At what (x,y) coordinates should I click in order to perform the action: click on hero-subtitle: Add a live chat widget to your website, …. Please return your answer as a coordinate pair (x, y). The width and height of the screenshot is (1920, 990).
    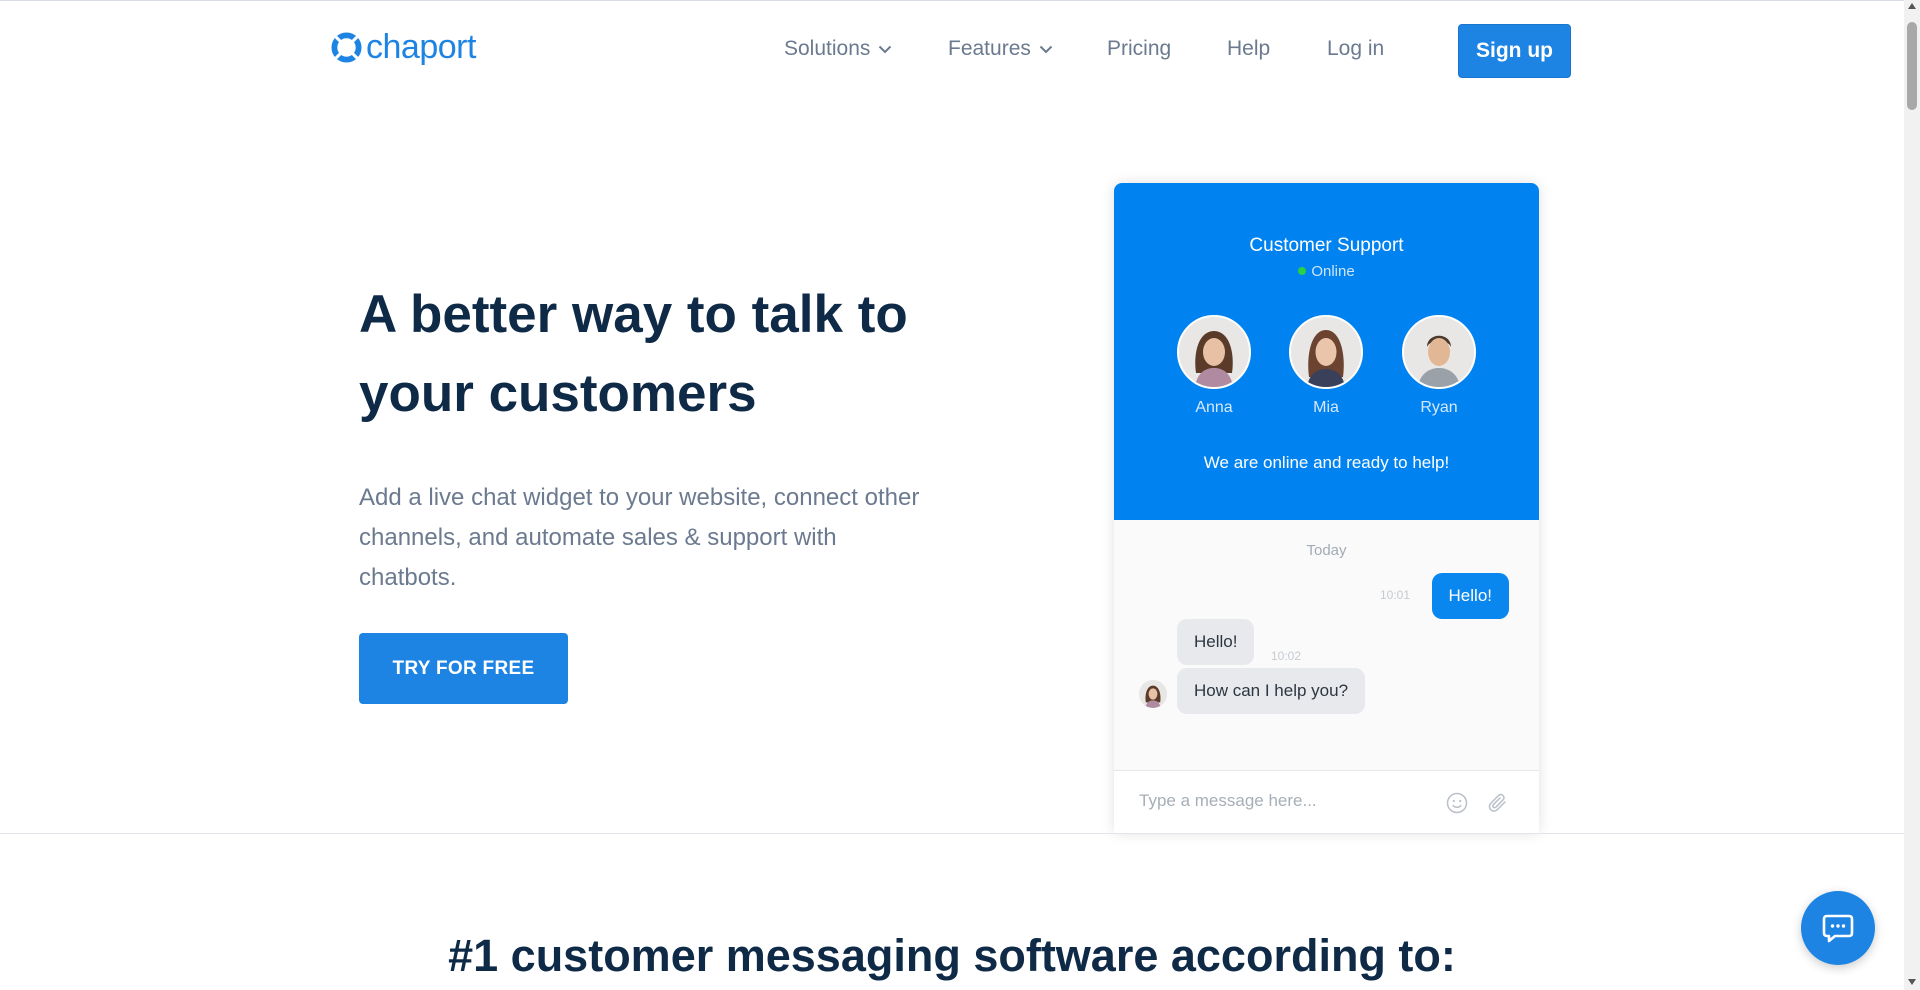
    Looking at the image, I should click on (639, 537).